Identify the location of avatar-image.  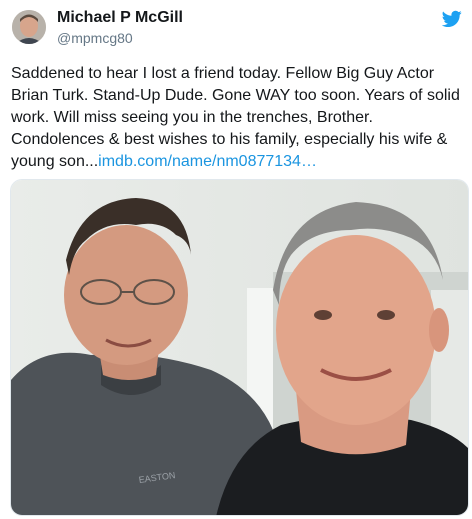
(29, 27).